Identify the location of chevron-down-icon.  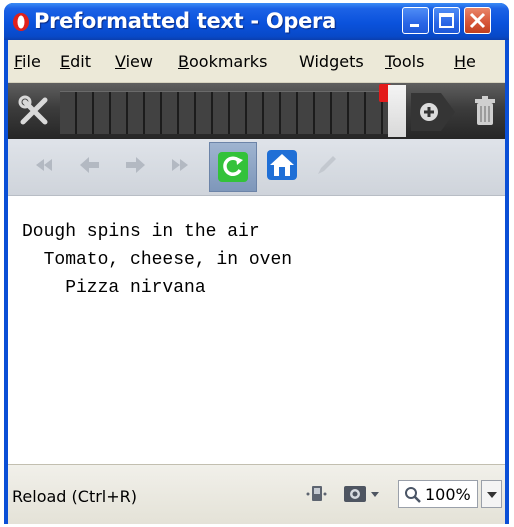
(492, 495).